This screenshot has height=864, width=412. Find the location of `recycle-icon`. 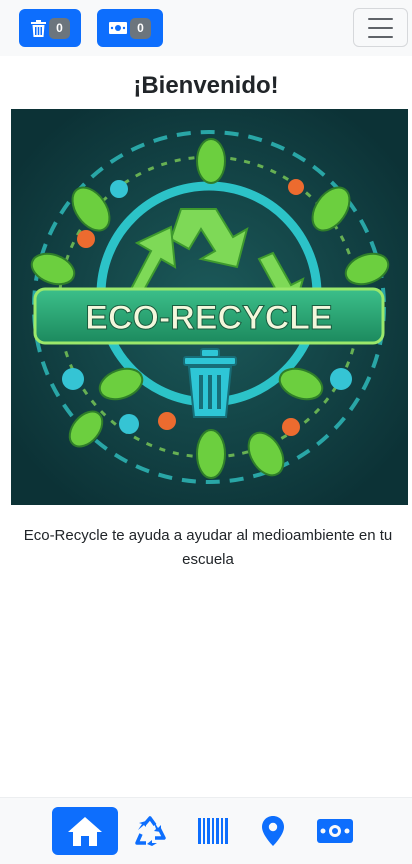

recycle-icon is located at coordinates (150, 831).